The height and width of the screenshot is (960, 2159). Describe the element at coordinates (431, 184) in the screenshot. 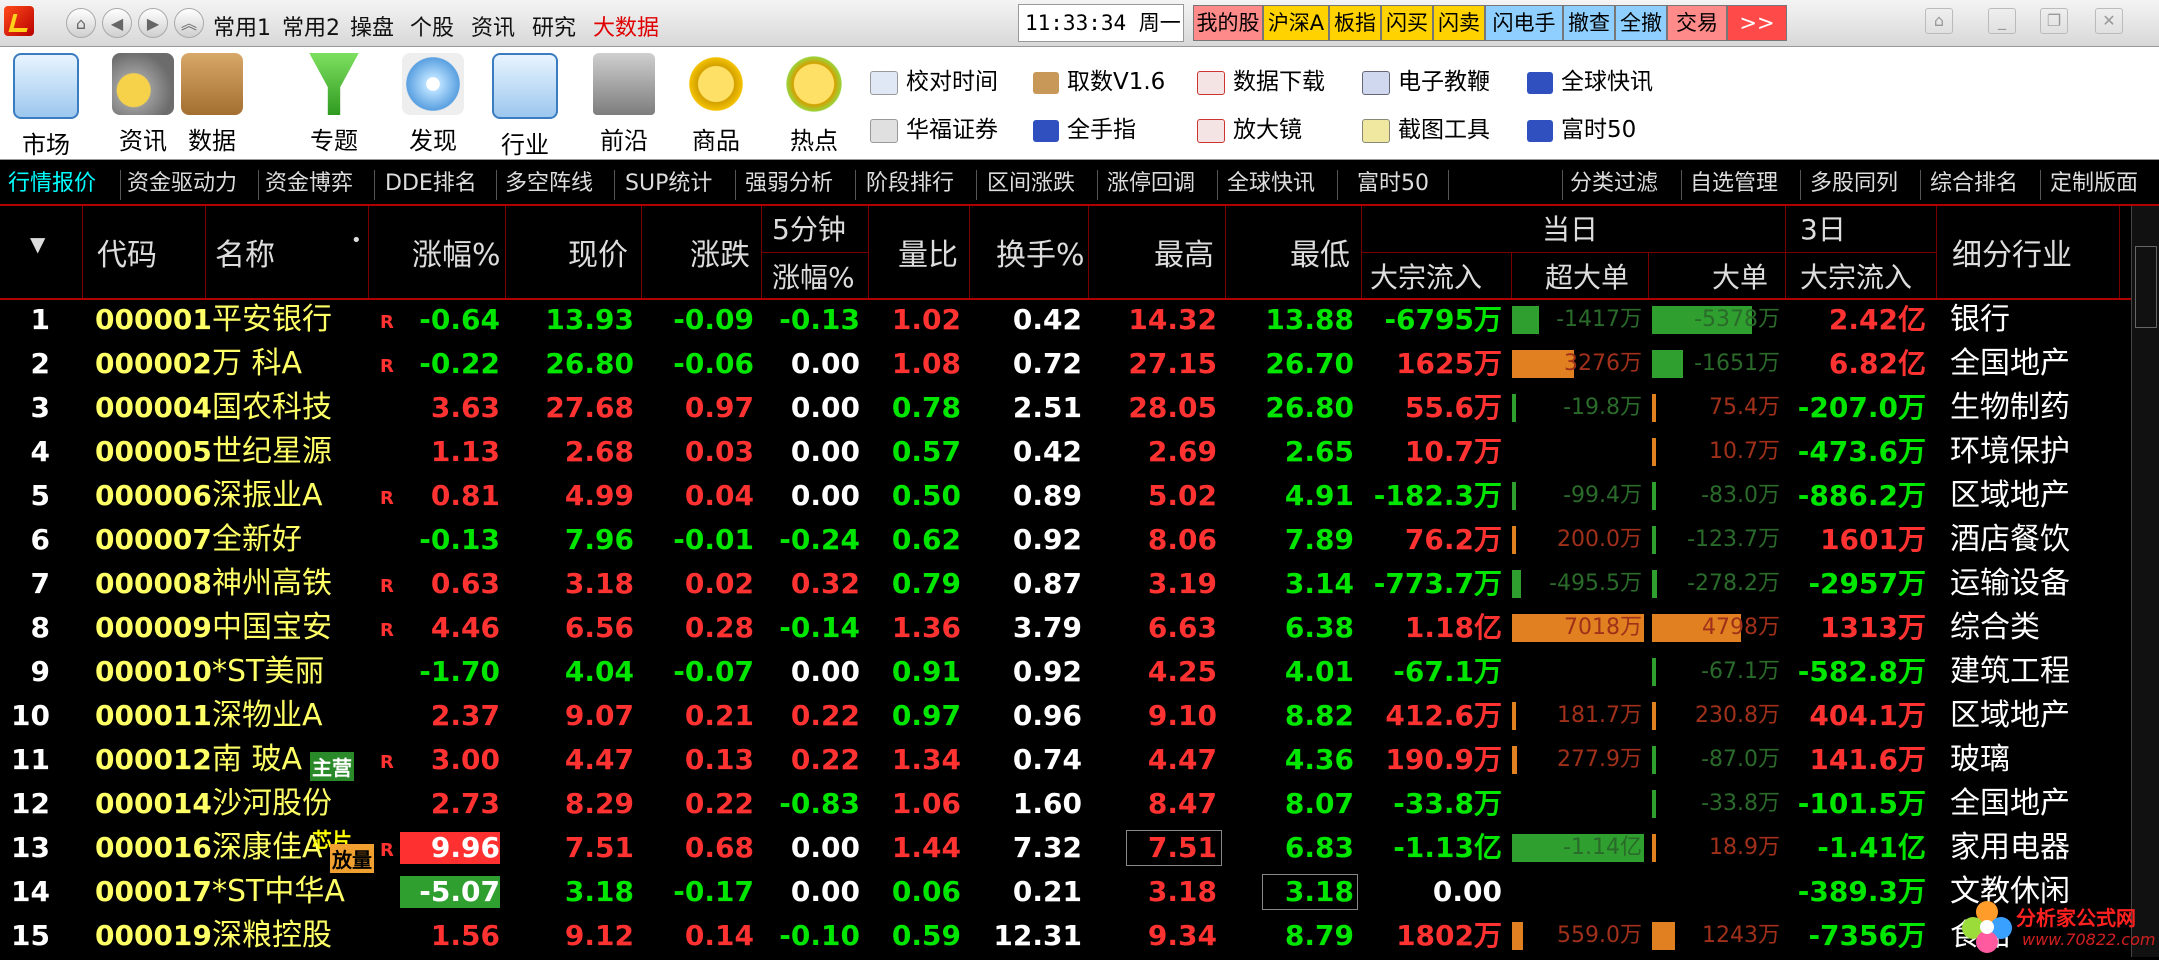

I see `tab-dde-rank: DDE排名` at that location.